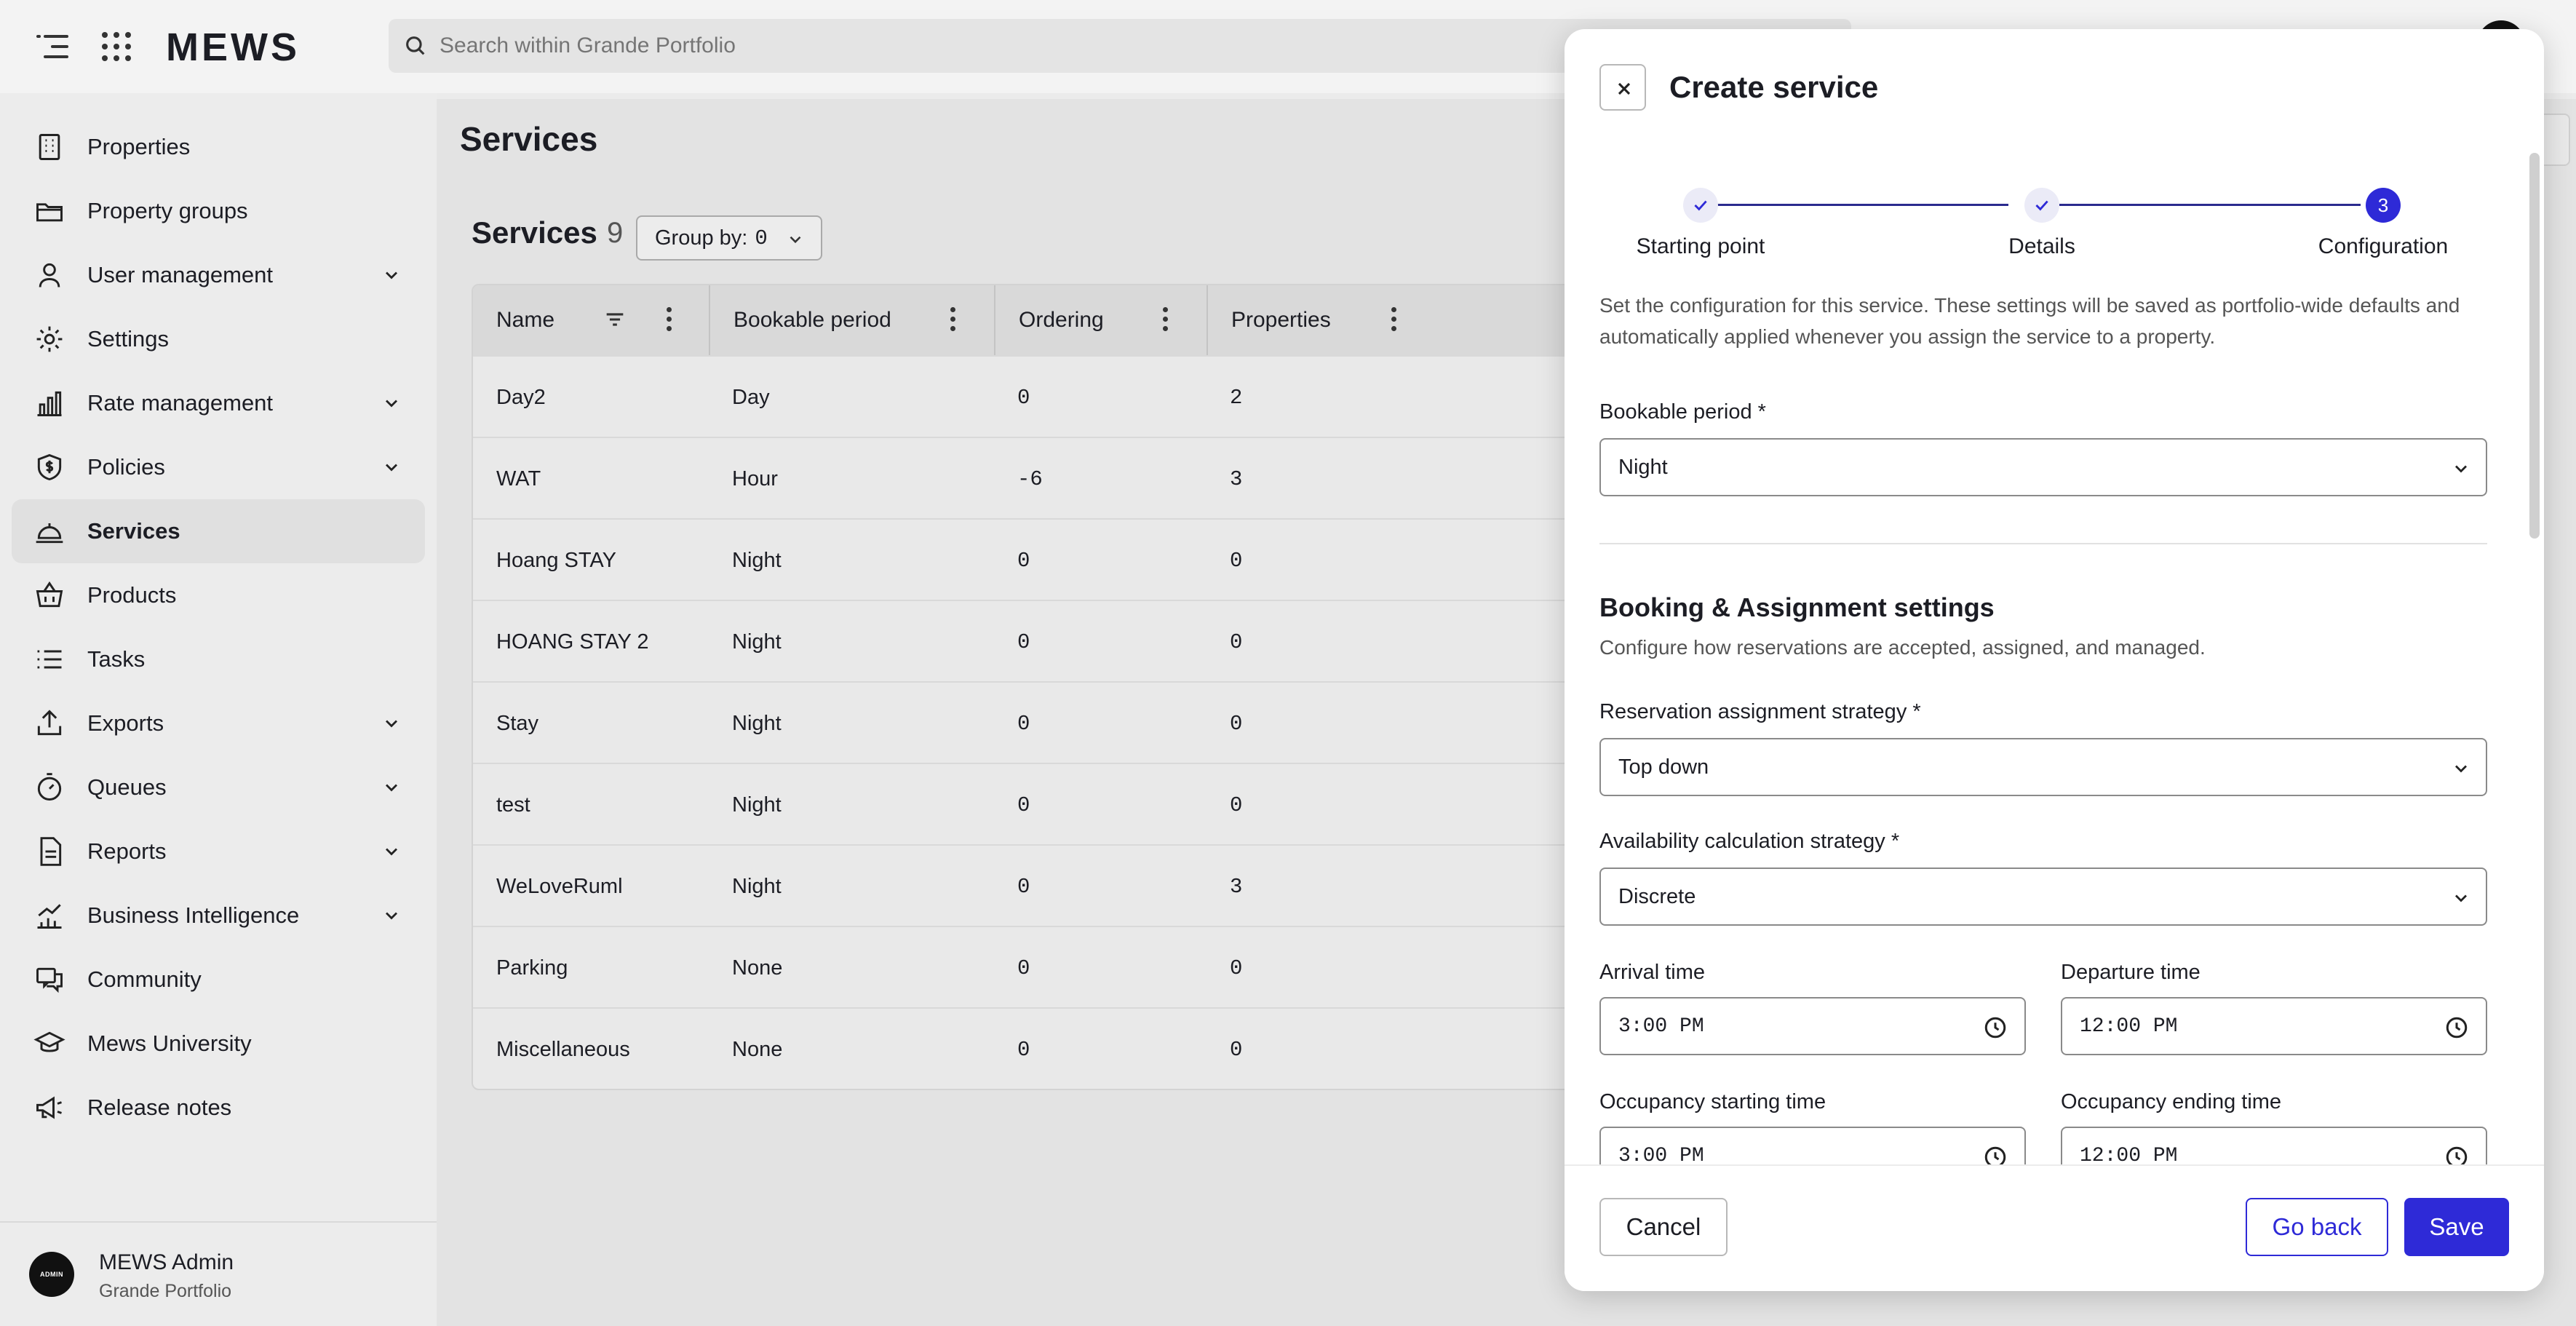 This screenshot has height=1326, width=2576. I want to click on sidebar-item-label: Services, so click(133, 531).